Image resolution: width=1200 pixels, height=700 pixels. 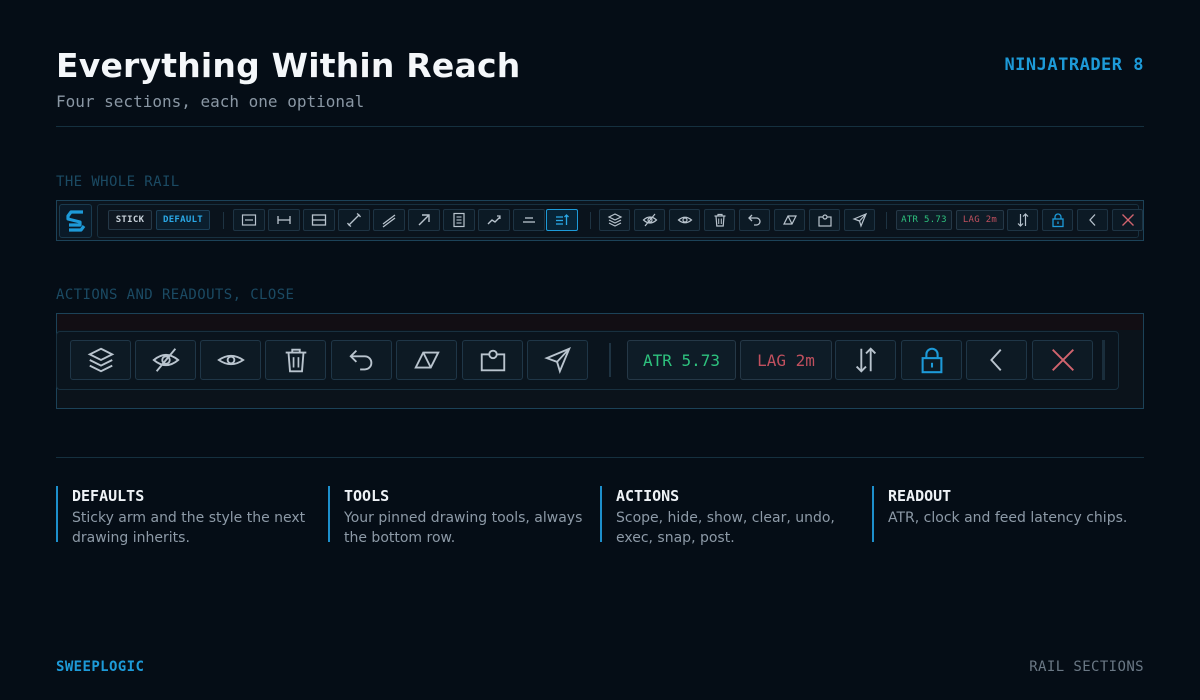 I want to click on path-icon, so click(x=494, y=220).